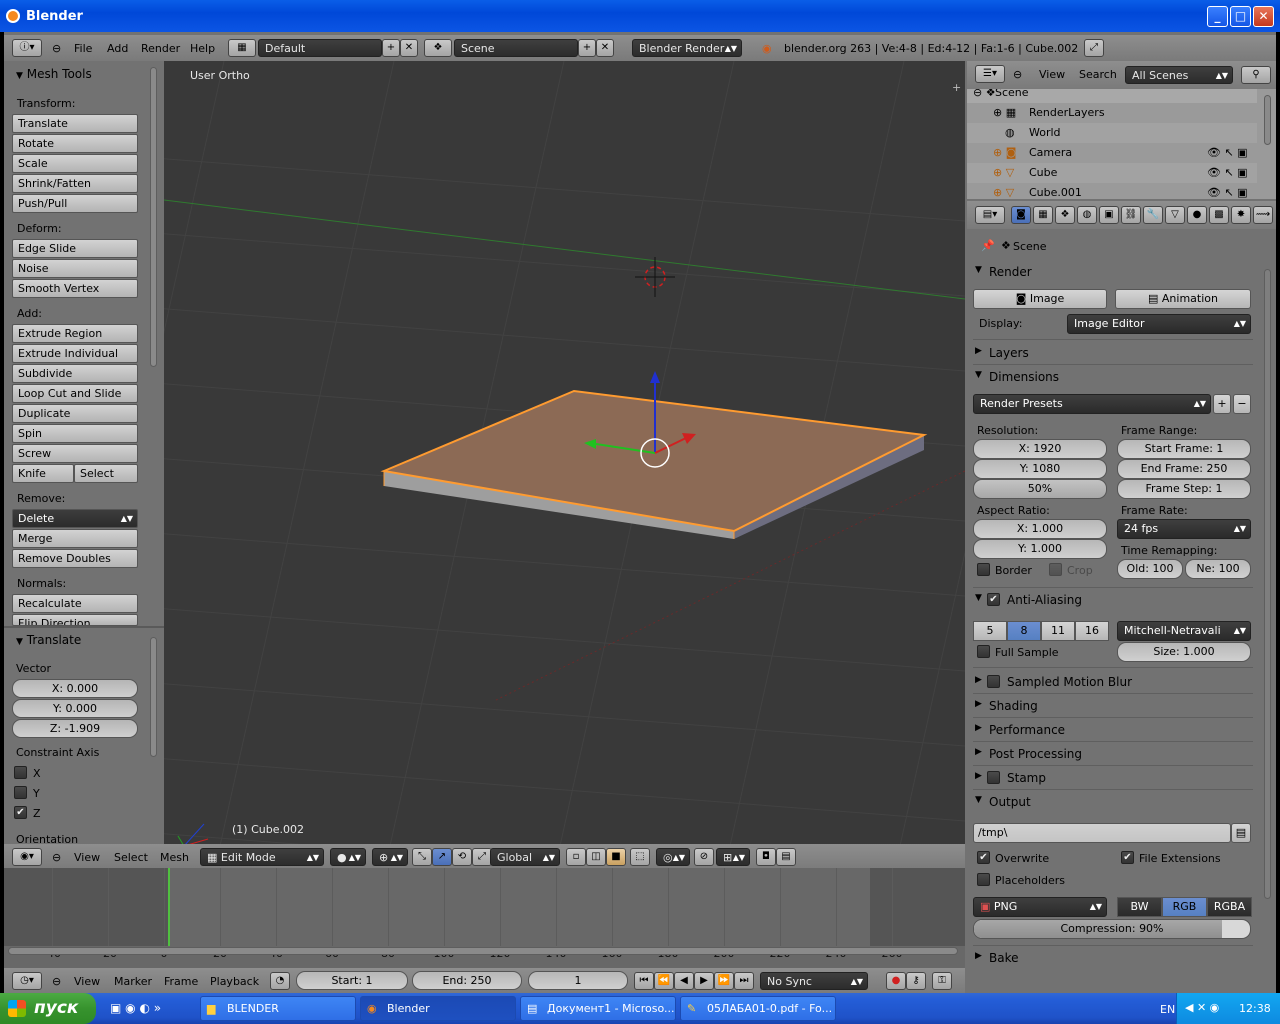  What do you see at coordinates (616, 857) in the screenshot?
I see `face-select-icon: ■` at bounding box center [616, 857].